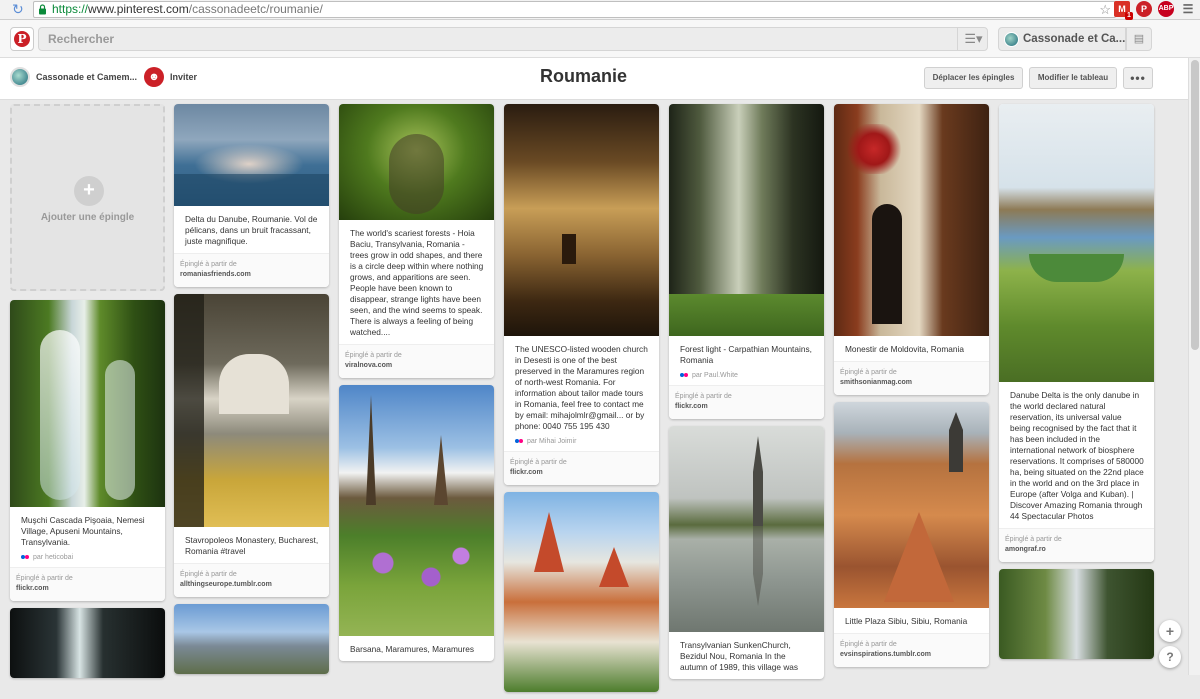  Describe the element at coordinates (746, 220) in the screenshot. I see `pin-image-forest-light` at that location.